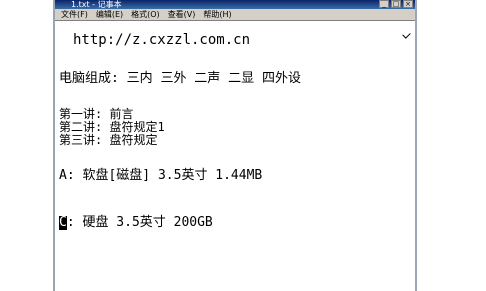 The image size is (486, 291). Describe the element at coordinates (109, 14) in the screenshot. I see `menu-edit: 编辑(E)` at that location.